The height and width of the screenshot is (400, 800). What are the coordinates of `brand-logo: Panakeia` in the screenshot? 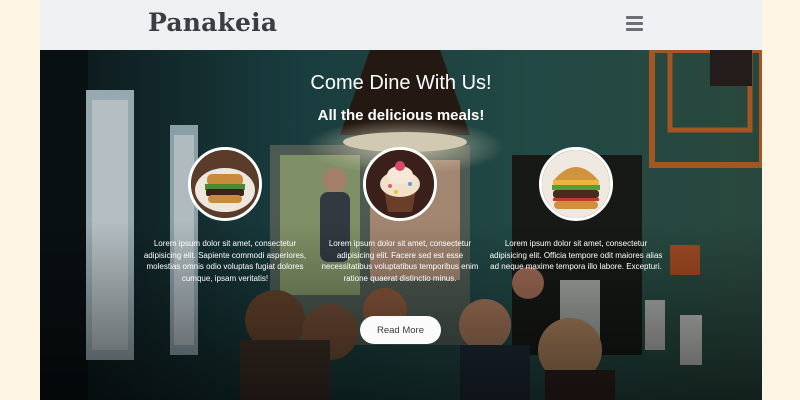 It's located at (212, 22).